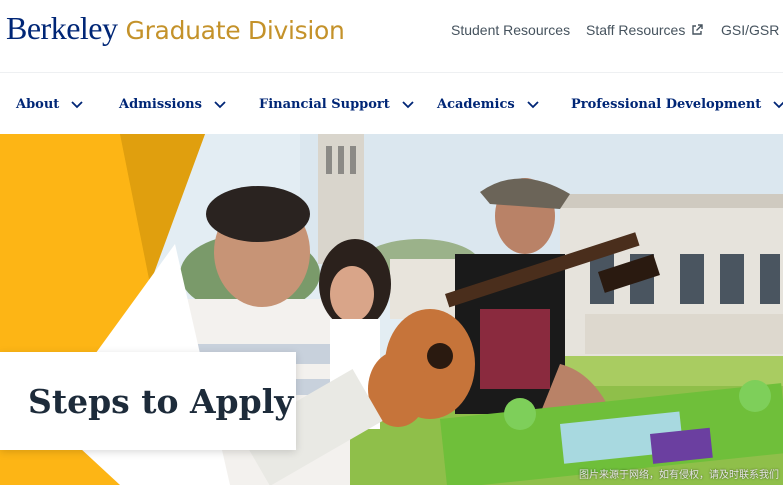  What do you see at coordinates (235, 30) in the screenshot?
I see `logo-graduate-division: Graduate Division` at bounding box center [235, 30].